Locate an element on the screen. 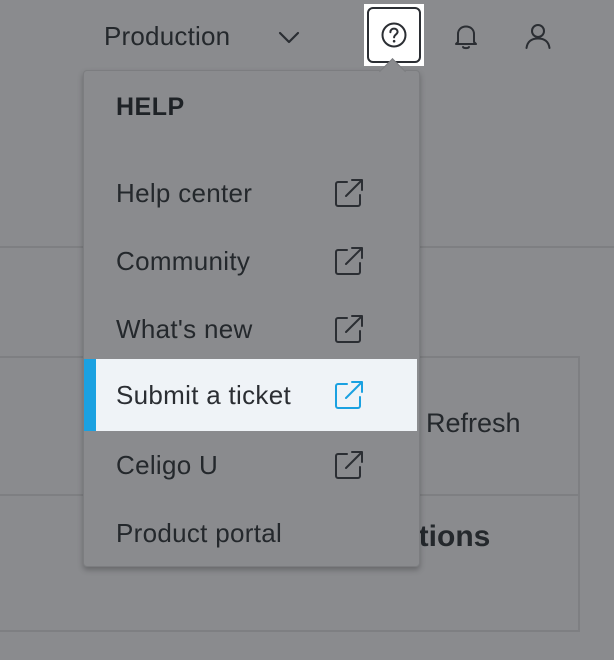 Image resolution: width=614 pixels, height=660 pixels. menu-item-label: Community is located at coordinates (183, 260).